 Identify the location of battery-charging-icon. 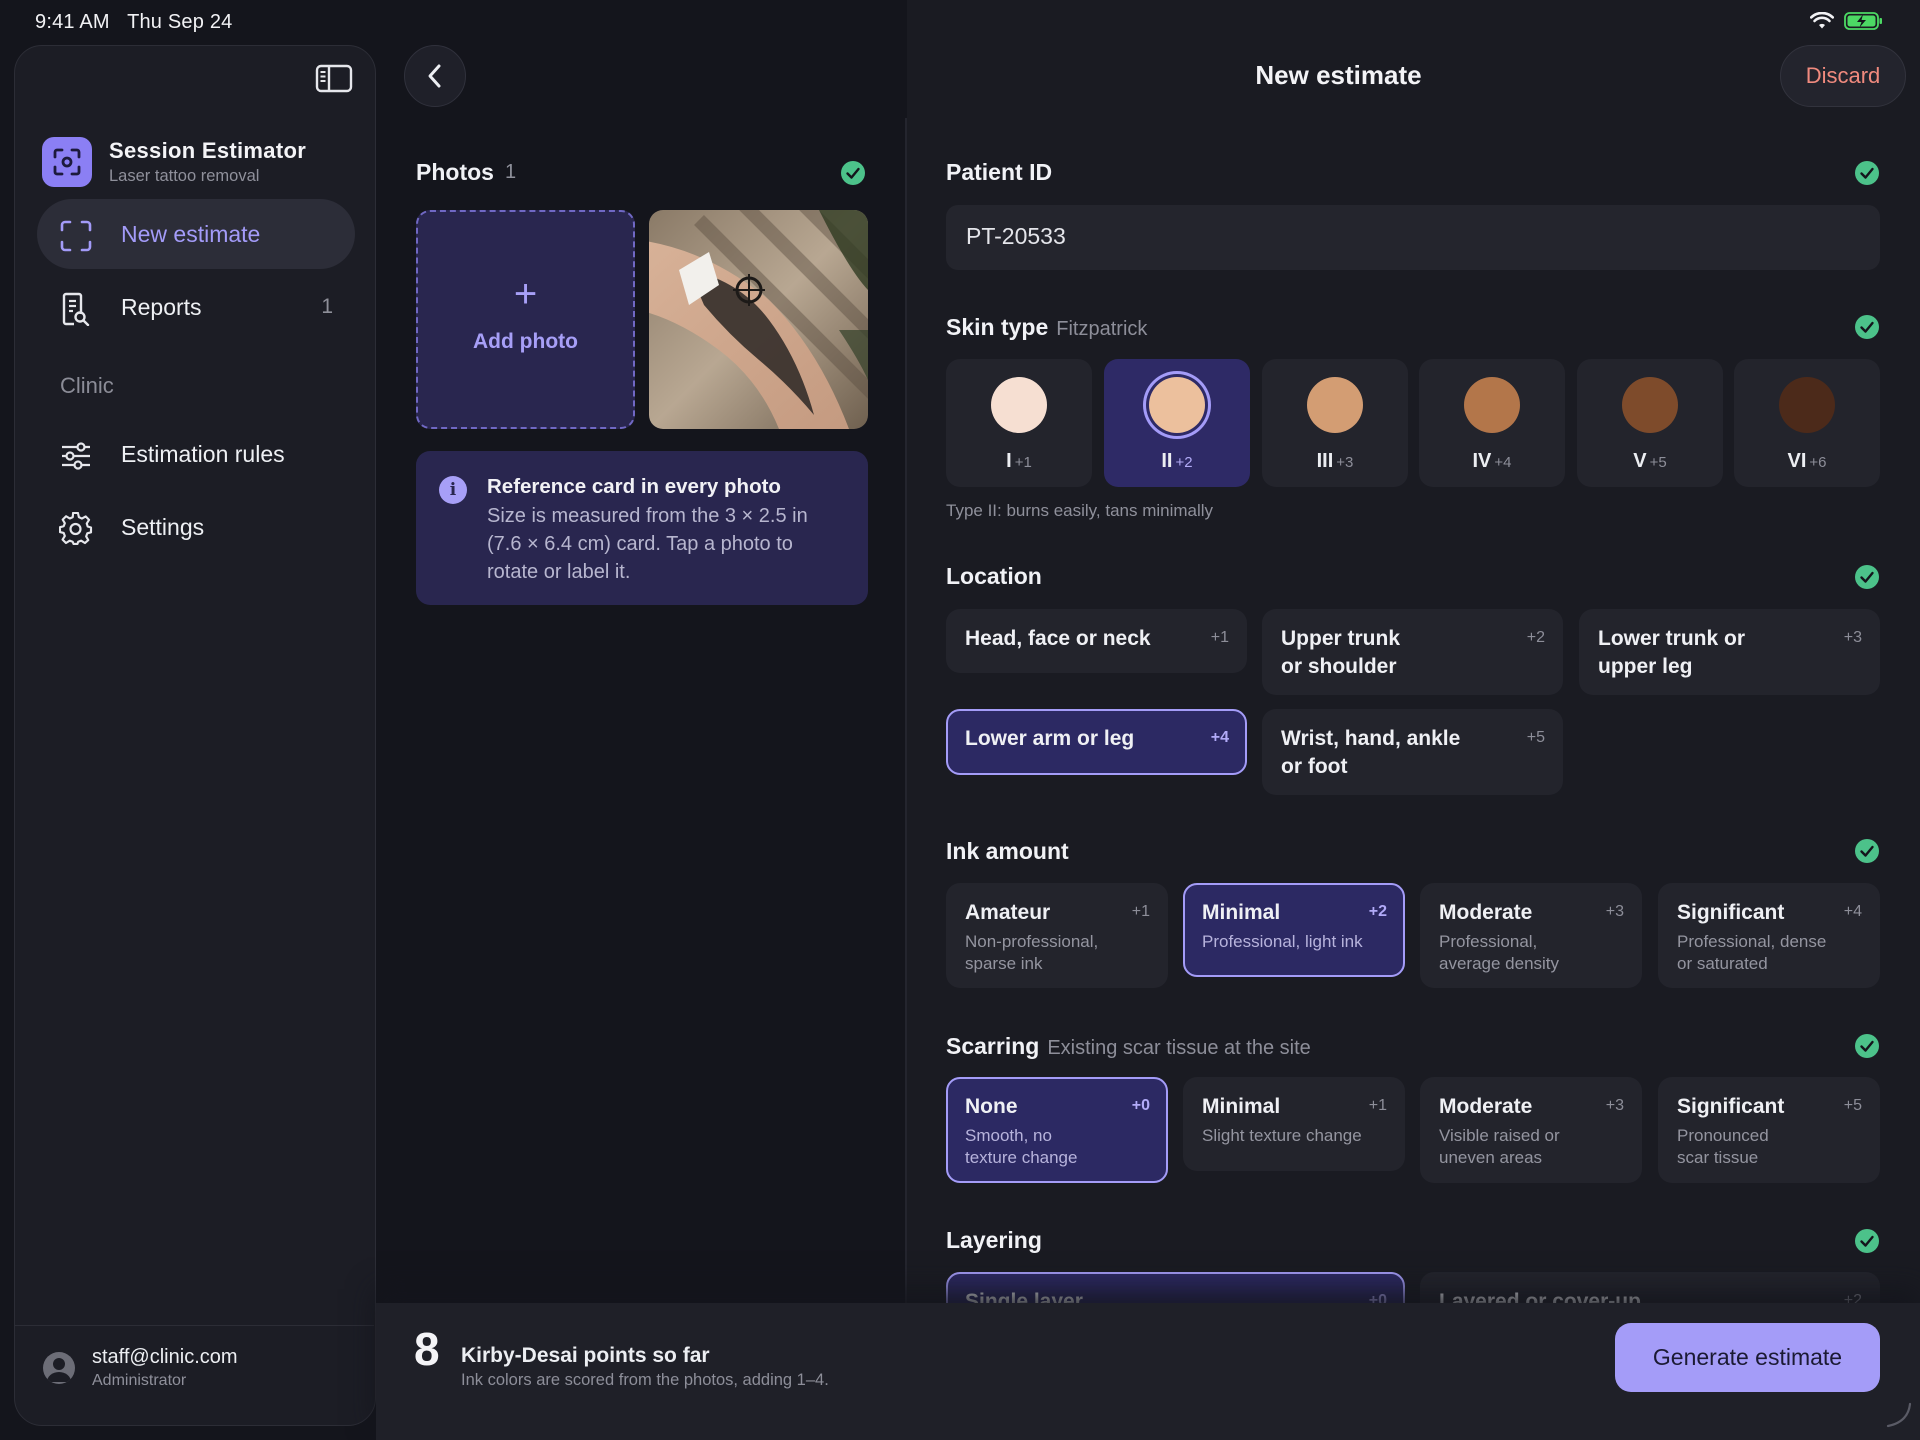
(1863, 21).